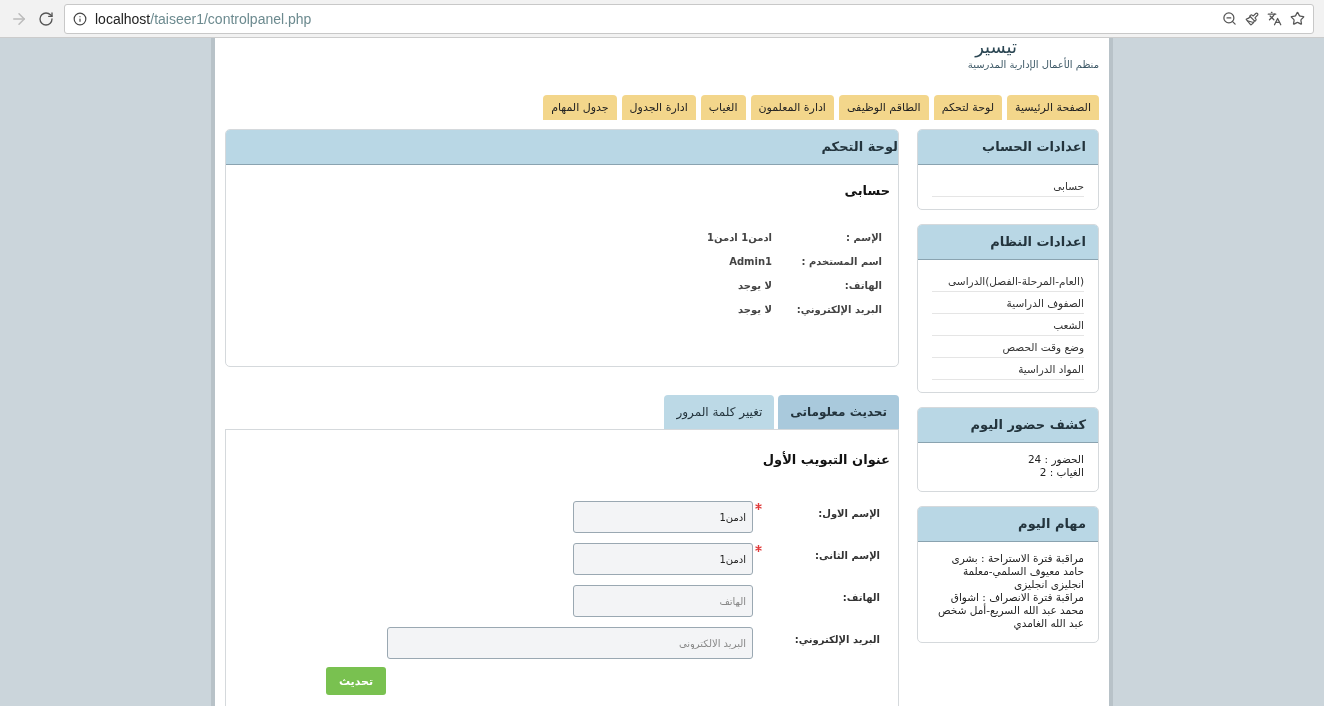  I want to click on section-heading: حسابى, so click(866, 190).